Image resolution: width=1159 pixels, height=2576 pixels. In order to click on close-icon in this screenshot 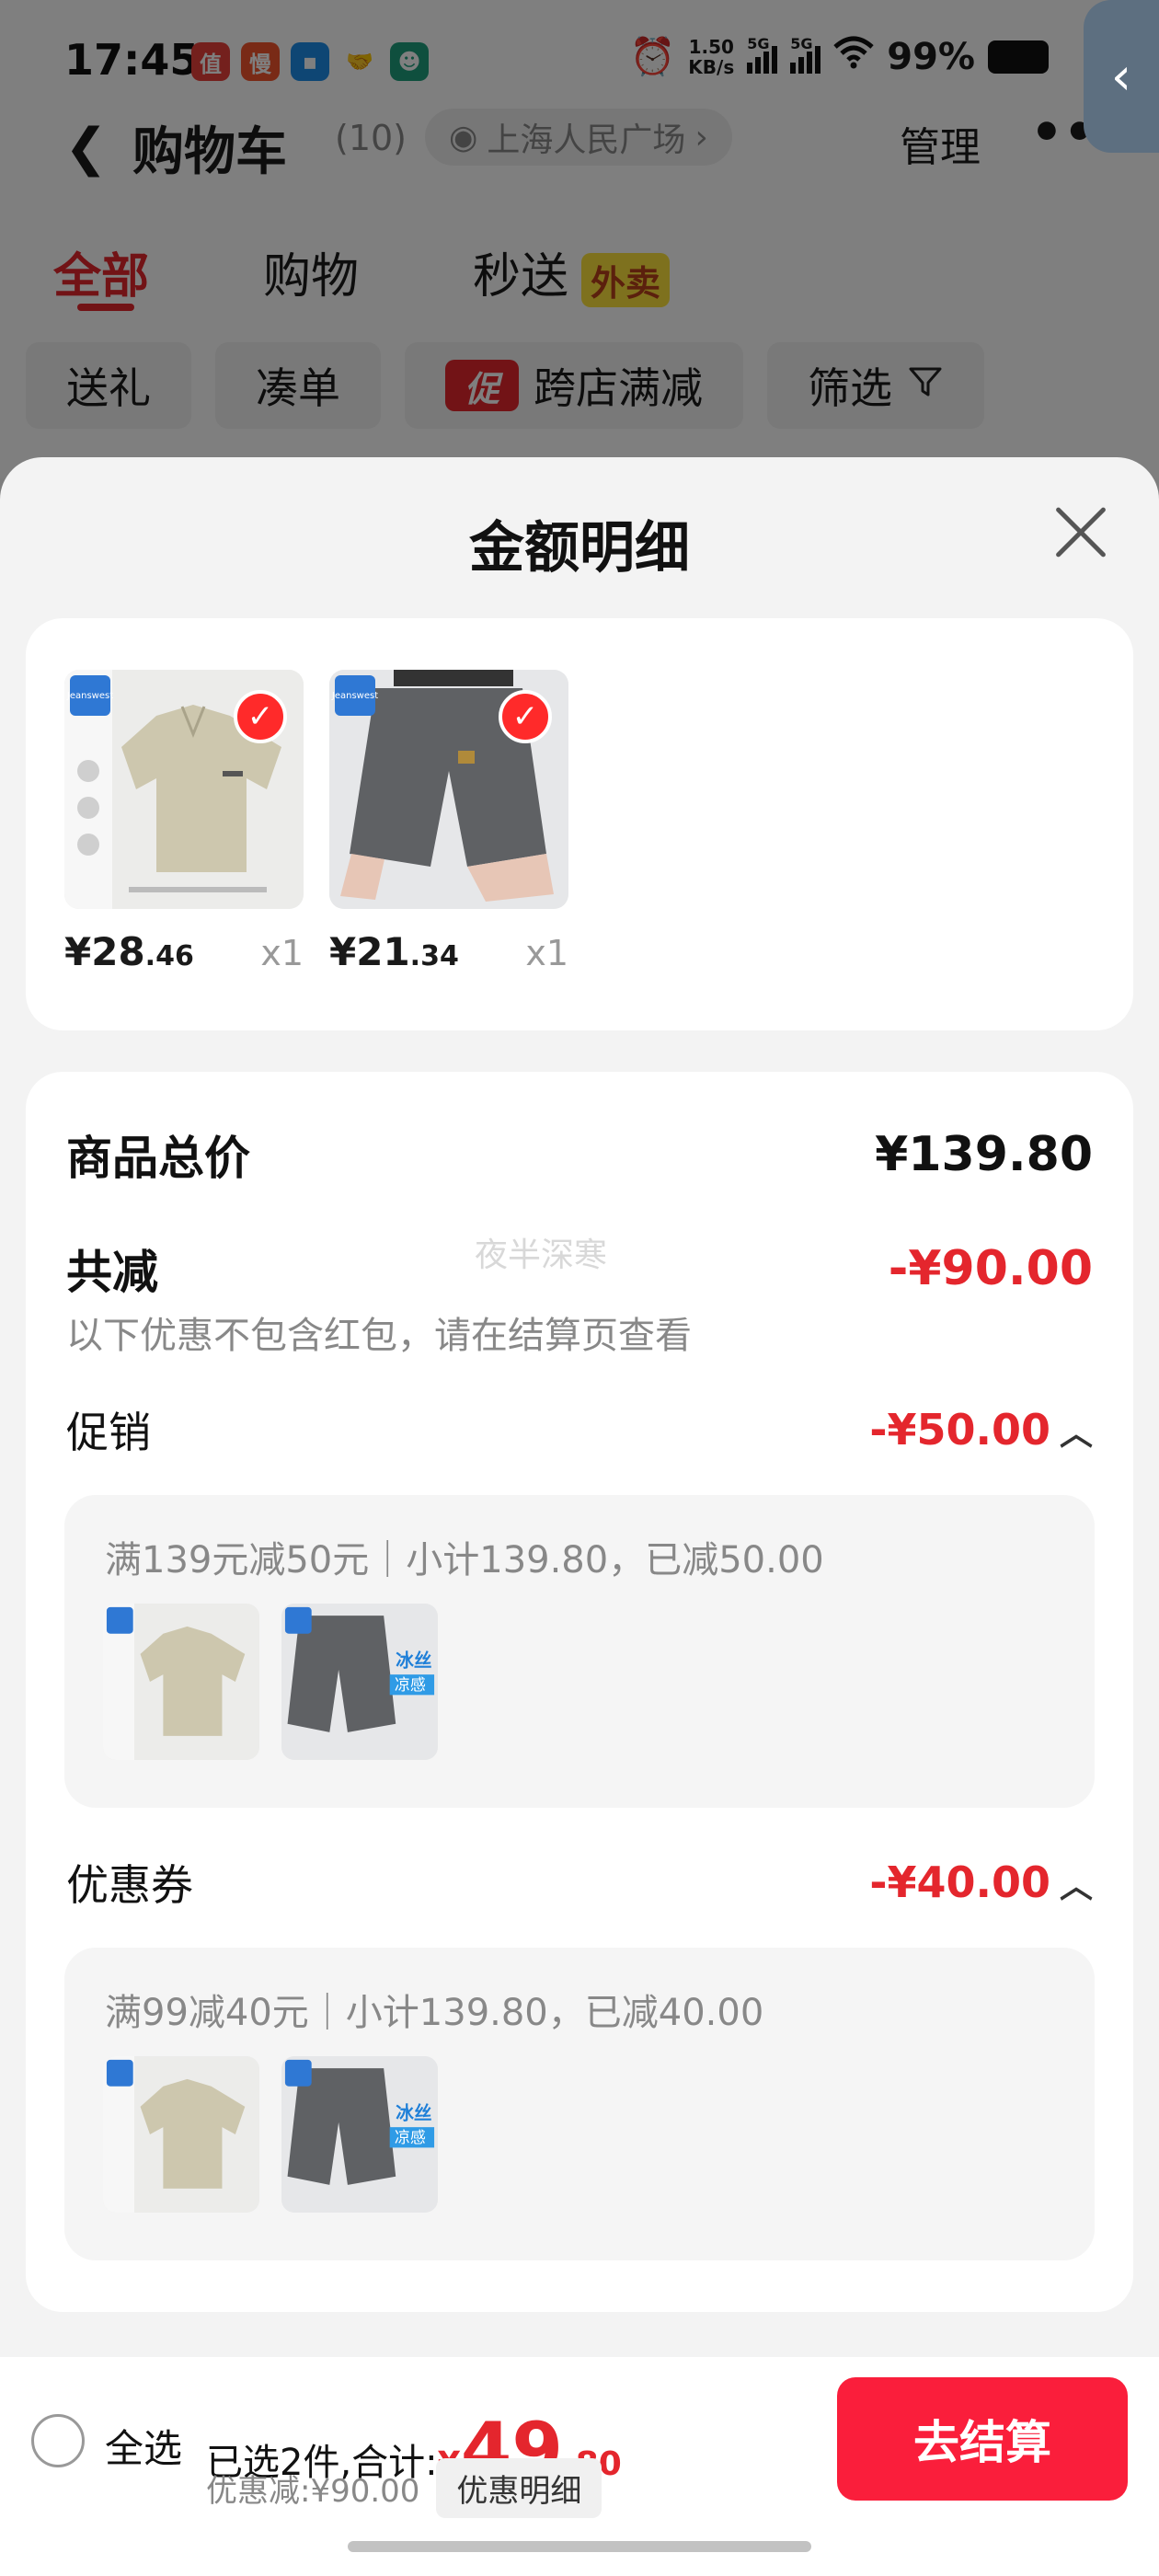, I will do `click(1080, 533)`.